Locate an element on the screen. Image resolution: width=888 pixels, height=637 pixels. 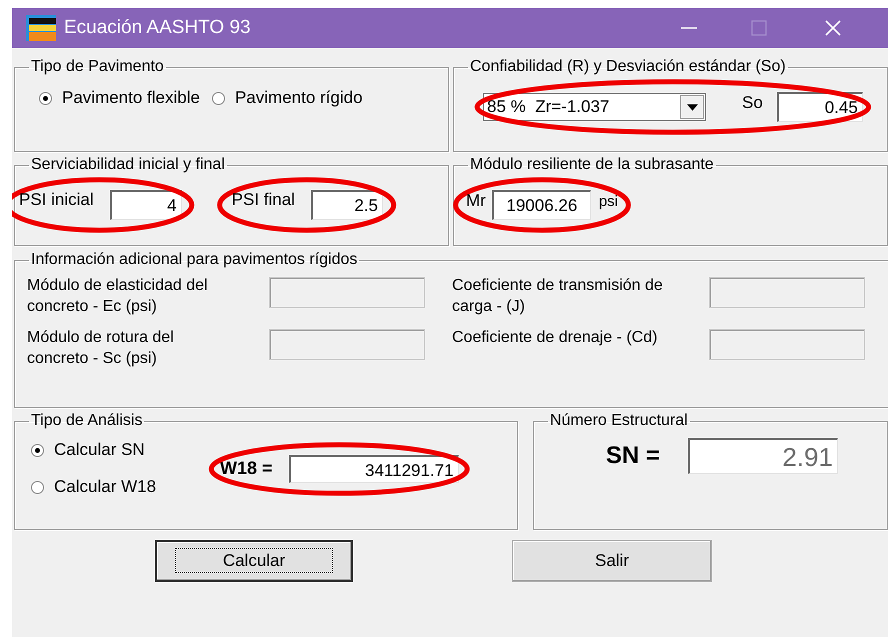
group-title: Tipo de Pavimento is located at coordinates (97, 67).